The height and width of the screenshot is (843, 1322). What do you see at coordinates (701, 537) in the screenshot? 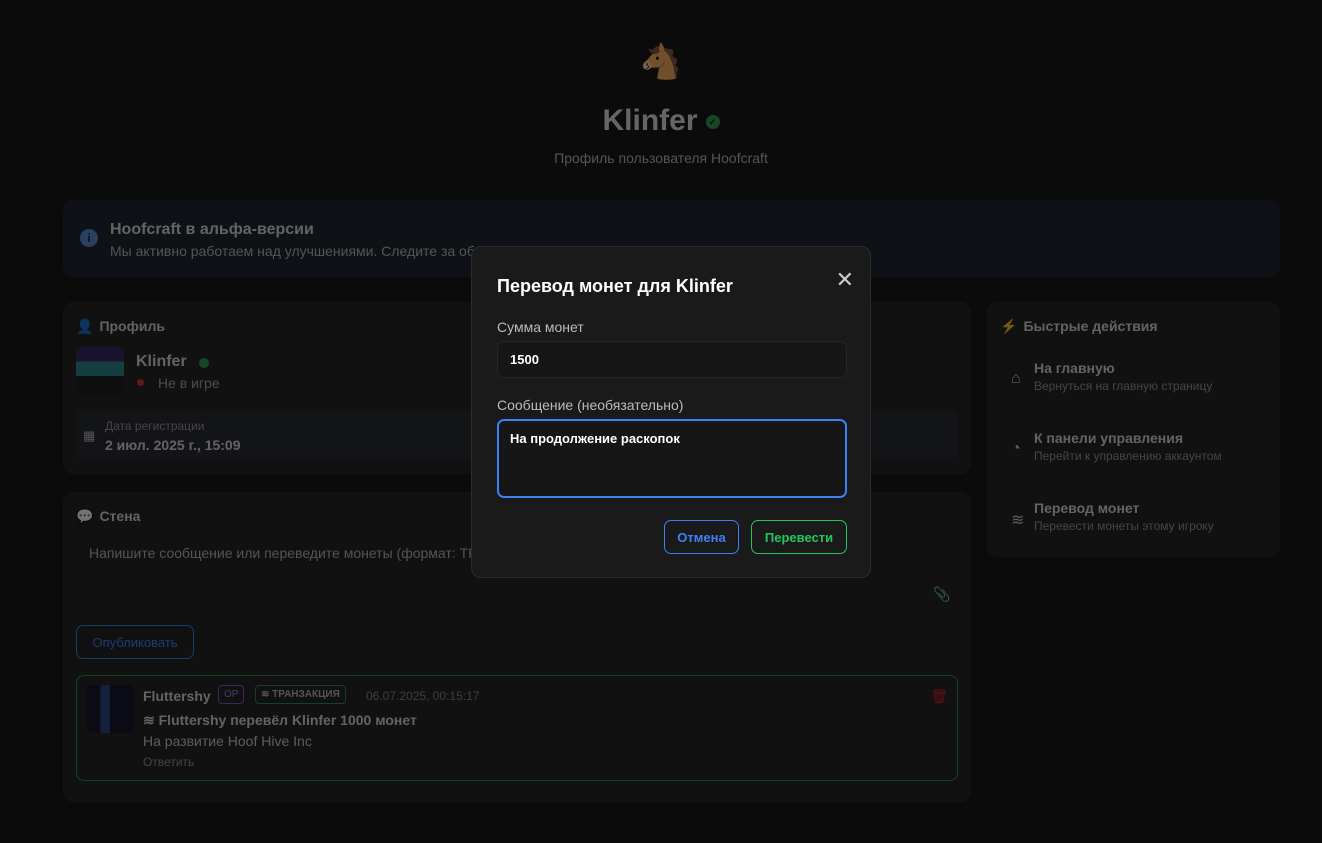
I see `cancel-button: Отмена` at bounding box center [701, 537].